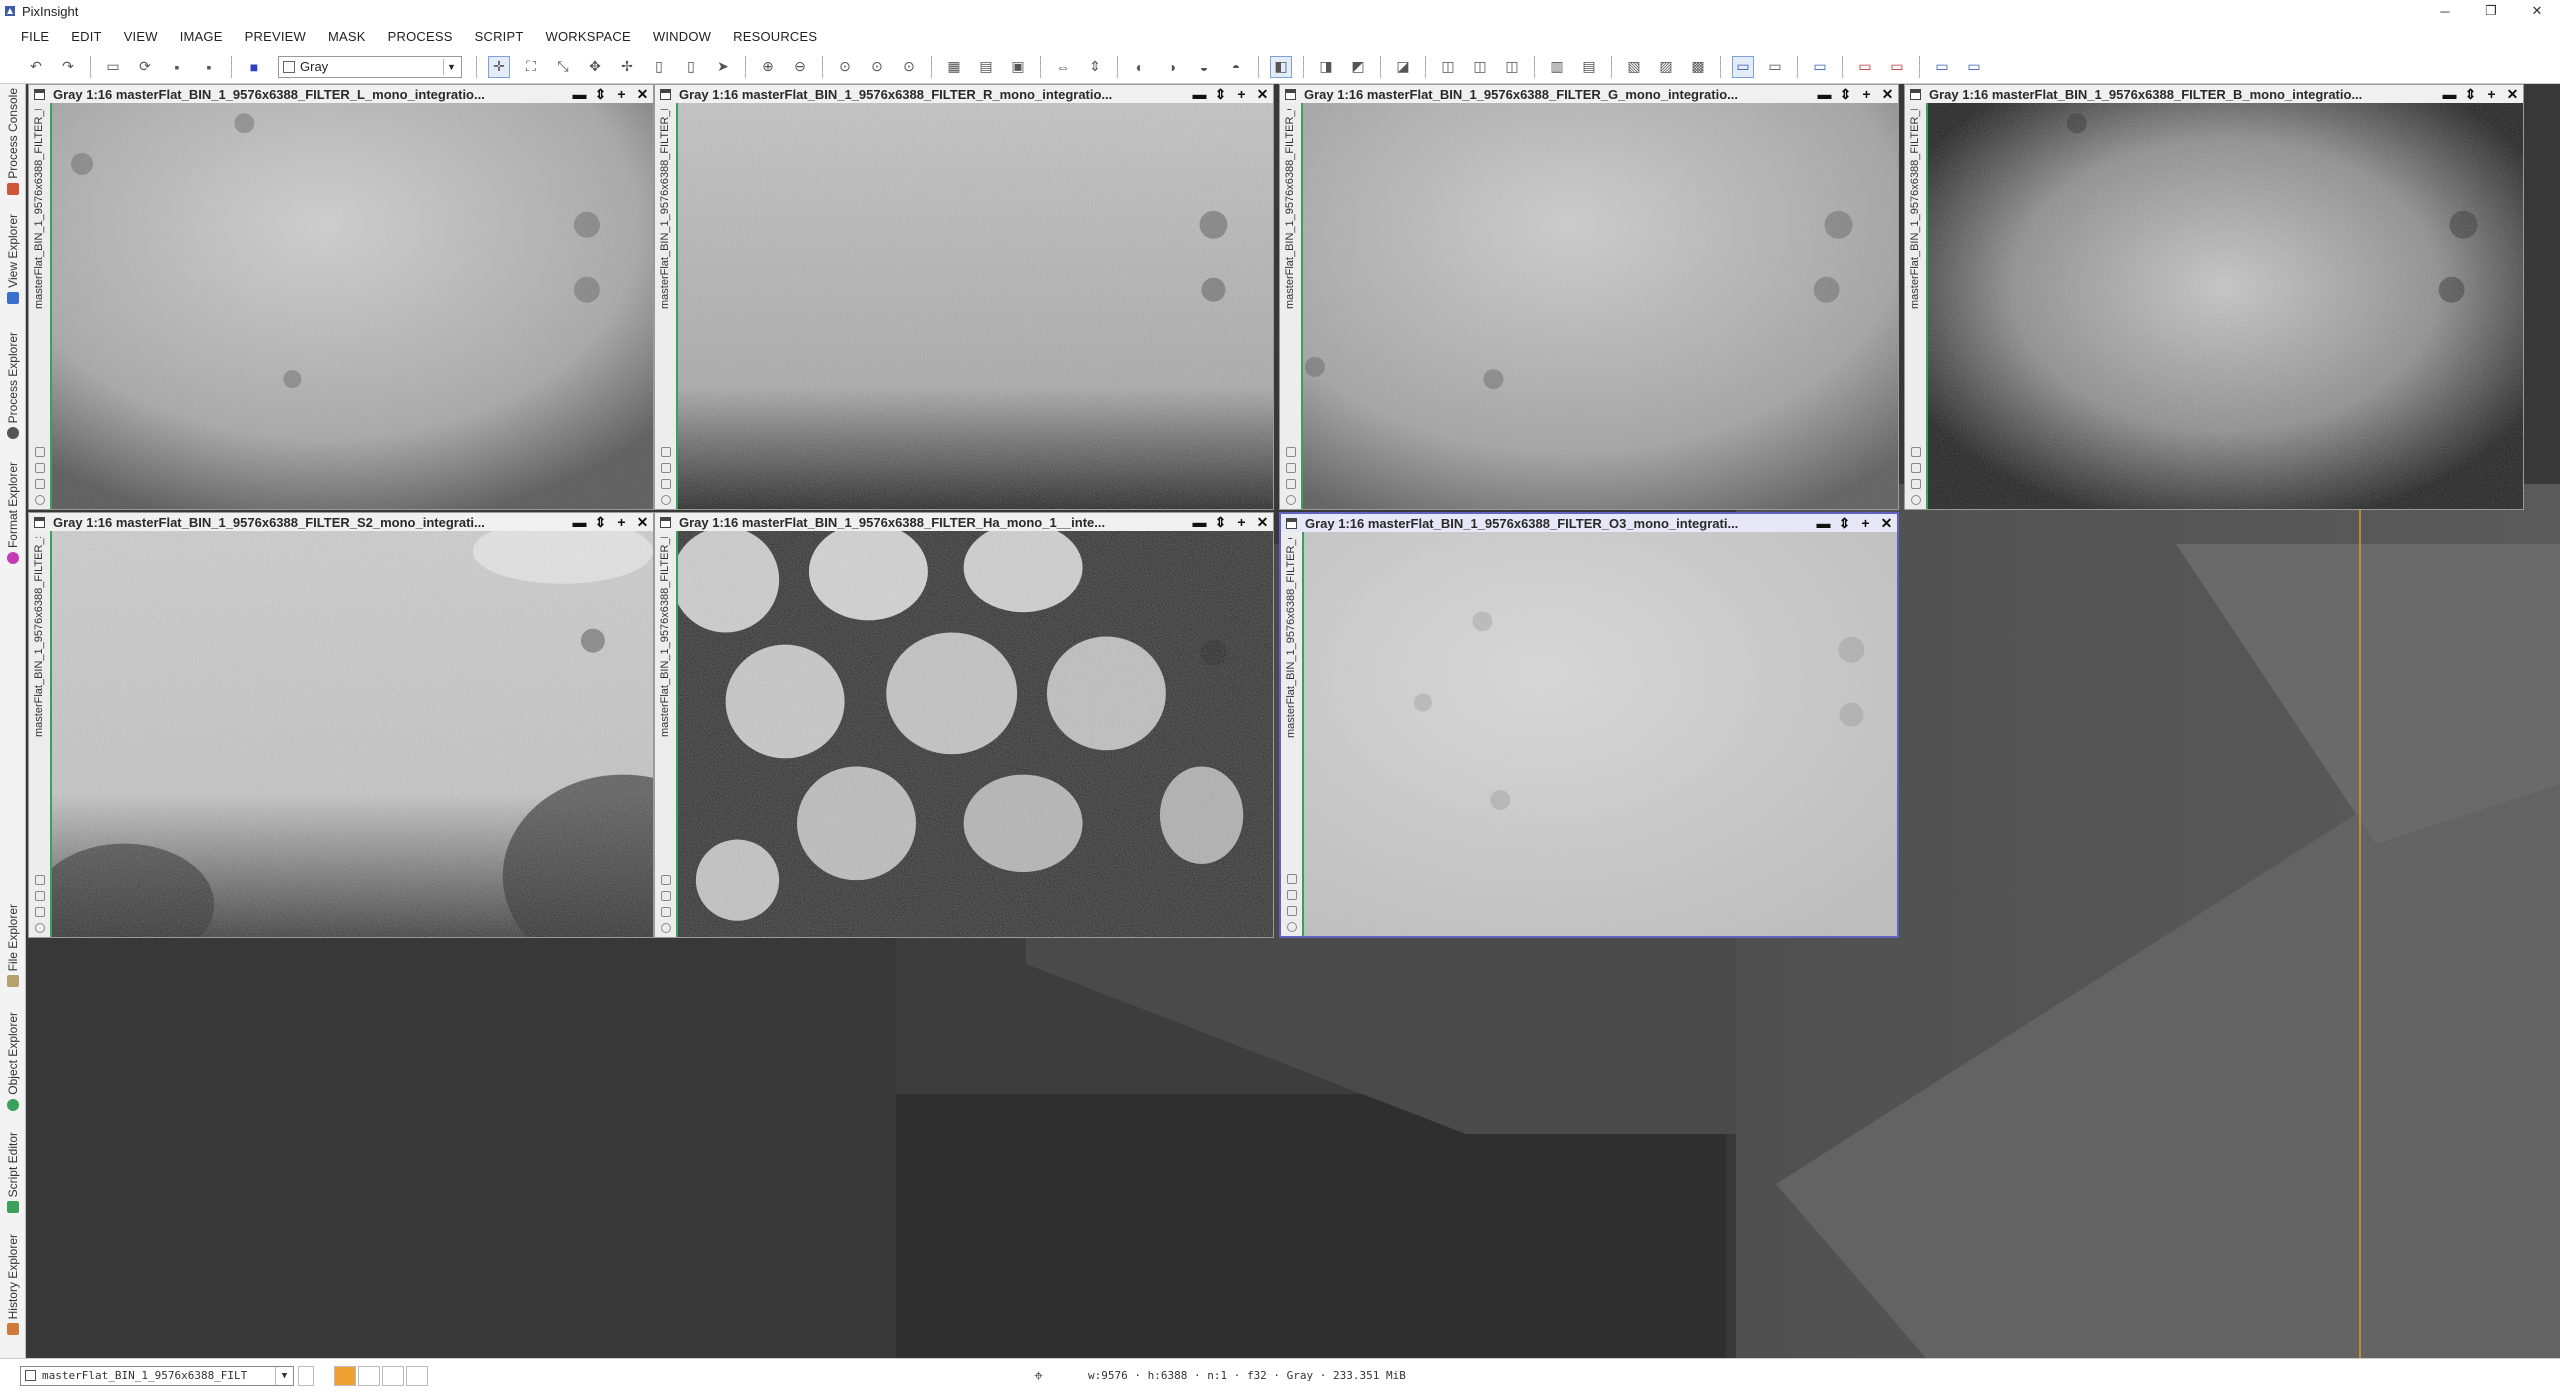 The image size is (2560, 1392). What do you see at coordinates (723, 67) in the screenshot?
I see `pointer-icon: ➤` at bounding box center [723, 67].